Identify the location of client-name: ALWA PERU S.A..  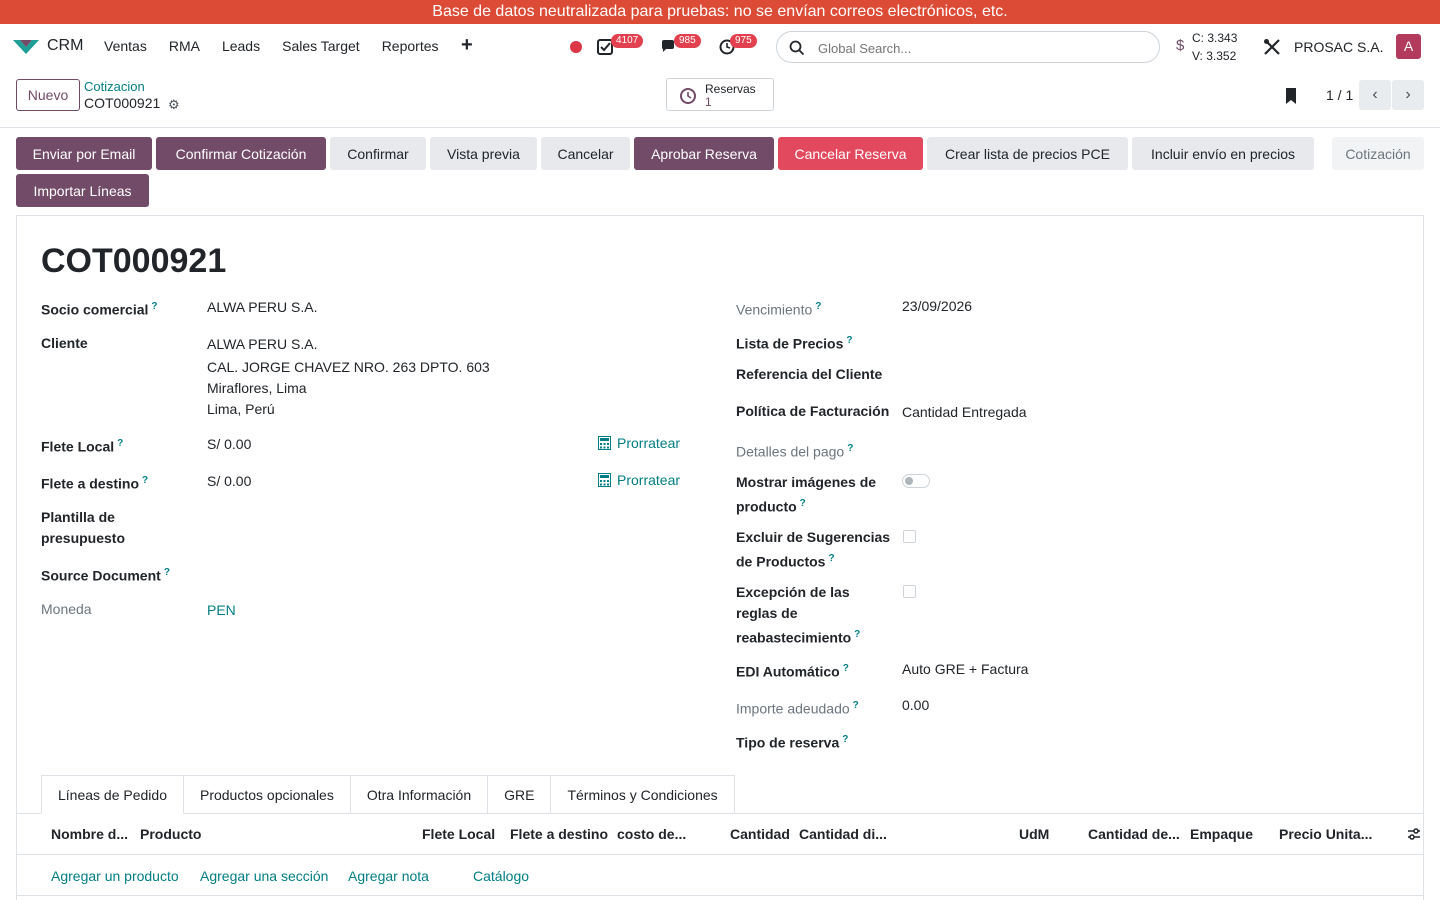
(262, 344).